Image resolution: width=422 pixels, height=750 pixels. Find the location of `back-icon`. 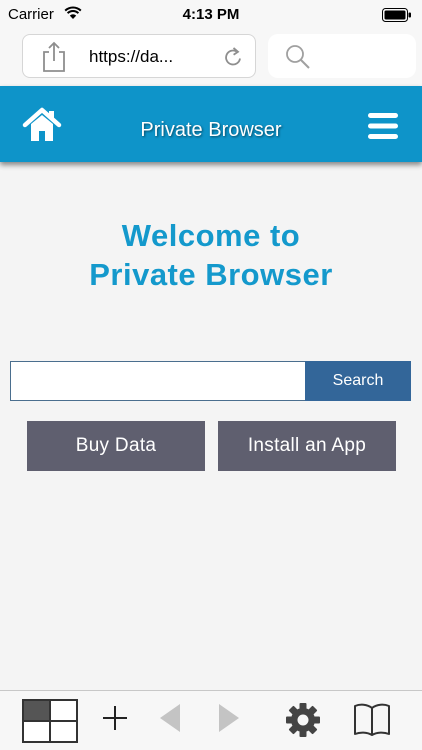

back-icon is located at coordinates (170, 718).